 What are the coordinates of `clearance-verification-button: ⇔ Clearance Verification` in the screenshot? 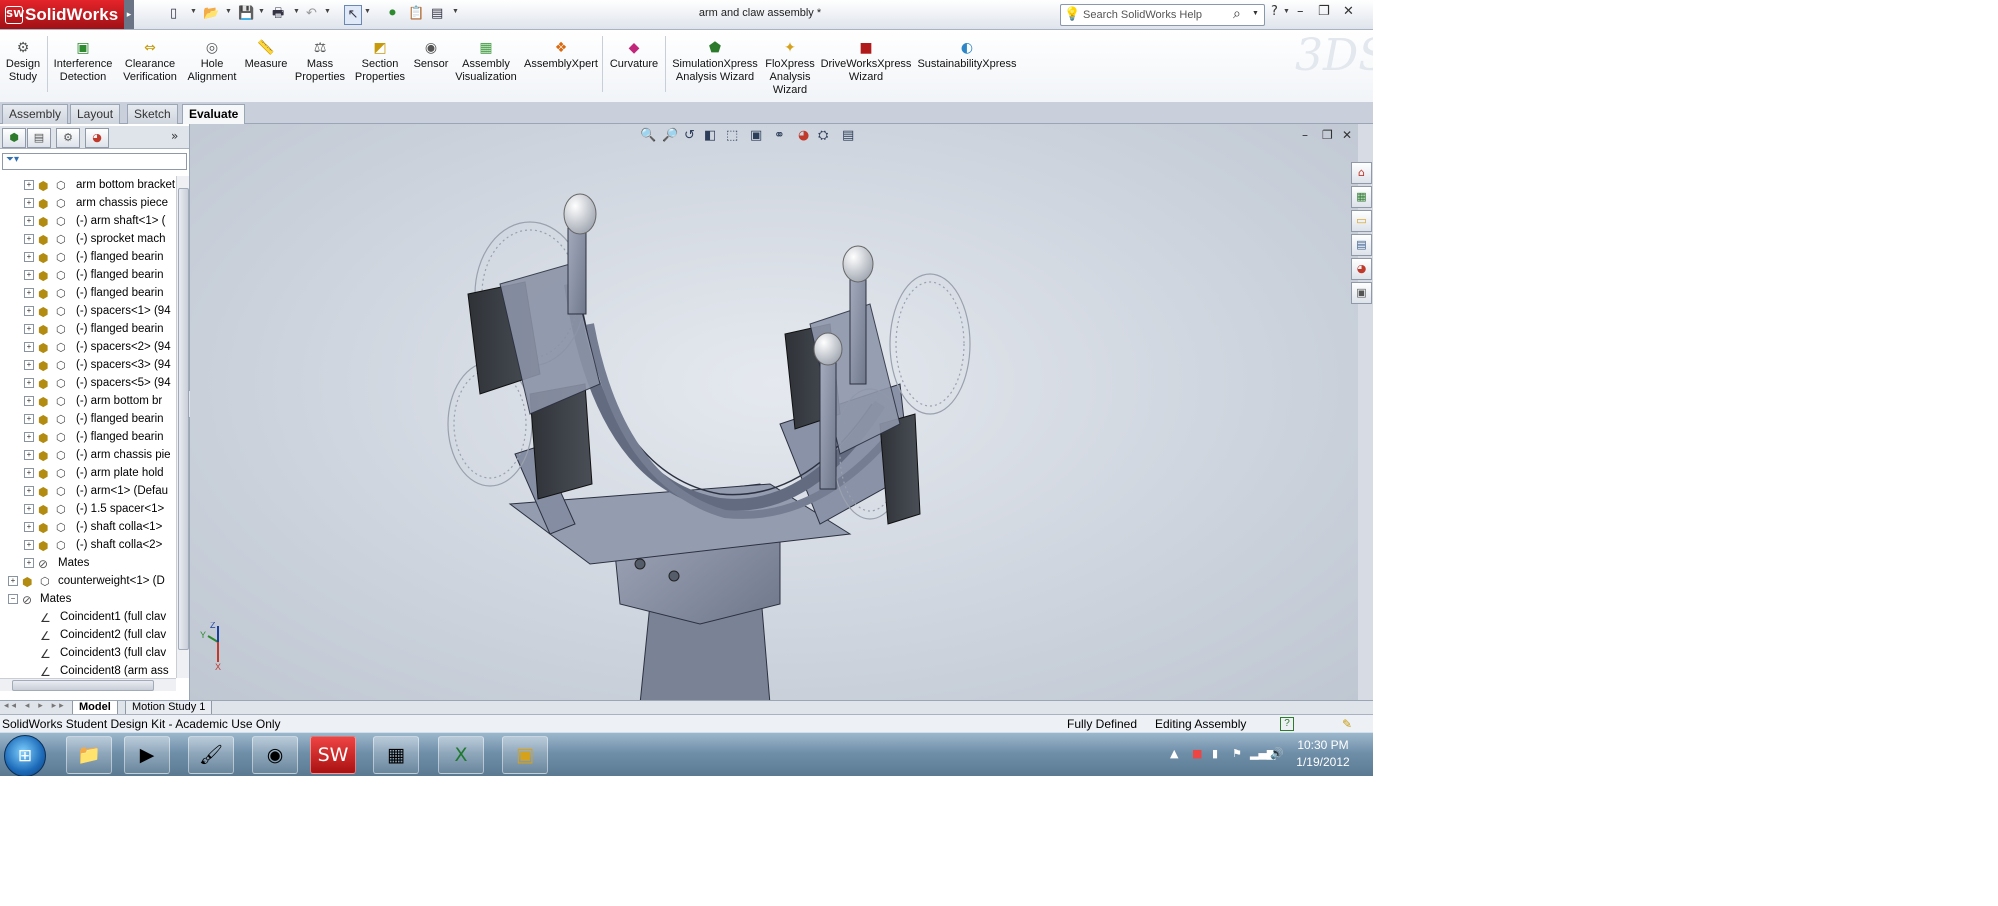 It's located at (150, 66).